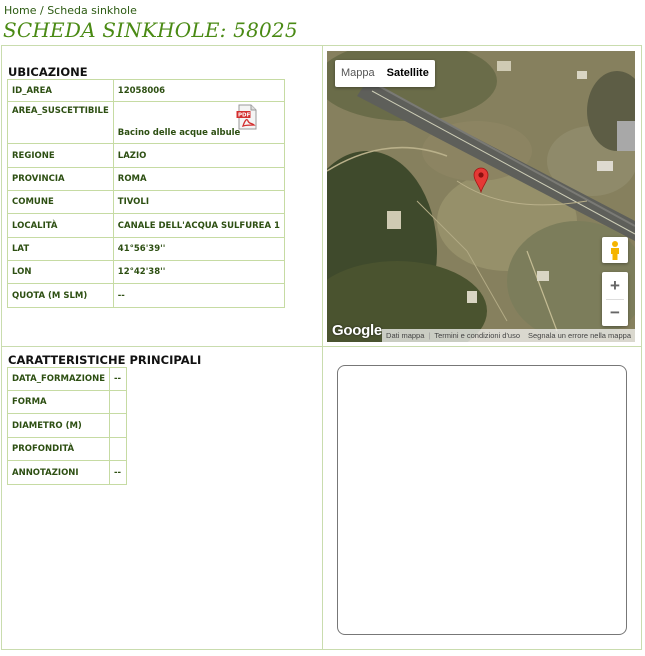 The image size is (645, 656). What do you see at coordinates (118, 449) in the screenshot?
I see `profondita-value` at bounding box center [118, 449].